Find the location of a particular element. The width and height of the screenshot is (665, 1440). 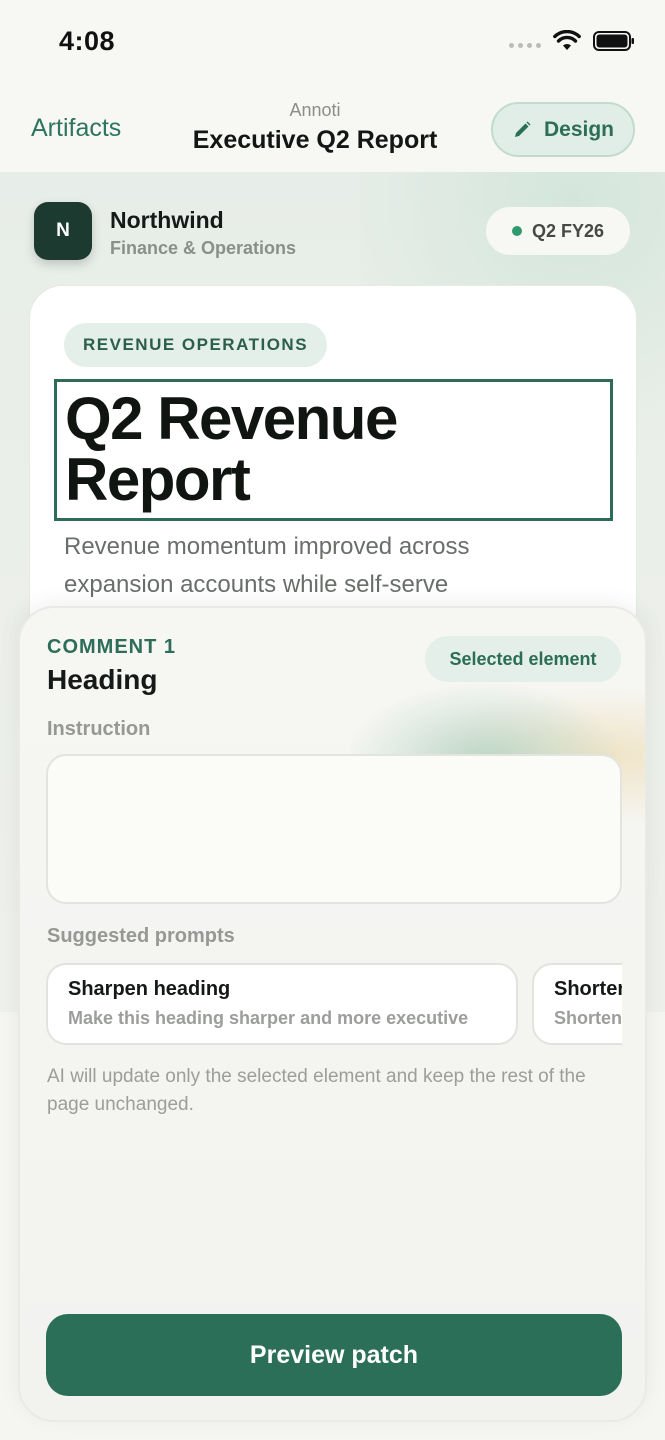

cellular-signal-icon is located at coordinates (525, 45).